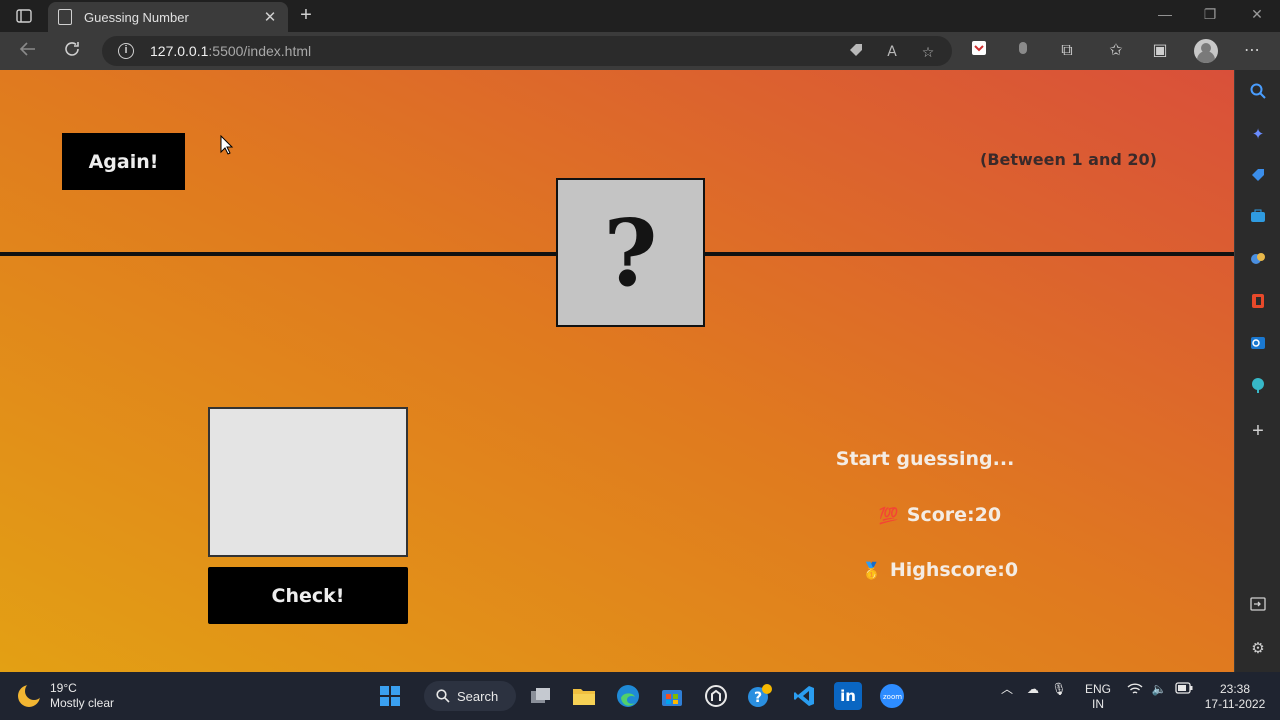 The width and height of the screenshot is (1280, 720). What do you see at coordinates (1258, 219) in the screenshot?
I see `tools-briefcase-icon` at bounding box center [1258, 219].